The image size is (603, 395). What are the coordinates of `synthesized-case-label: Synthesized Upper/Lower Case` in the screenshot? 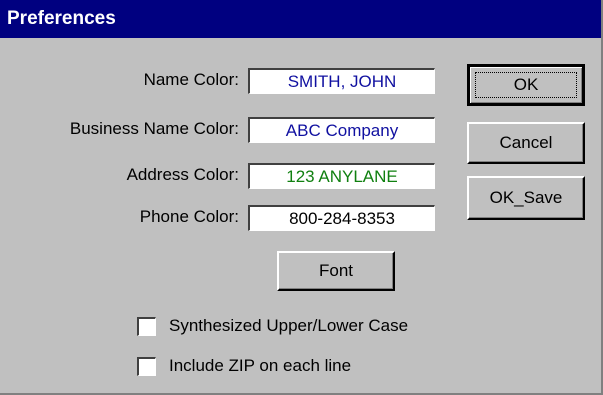 It's located at (288, 326).